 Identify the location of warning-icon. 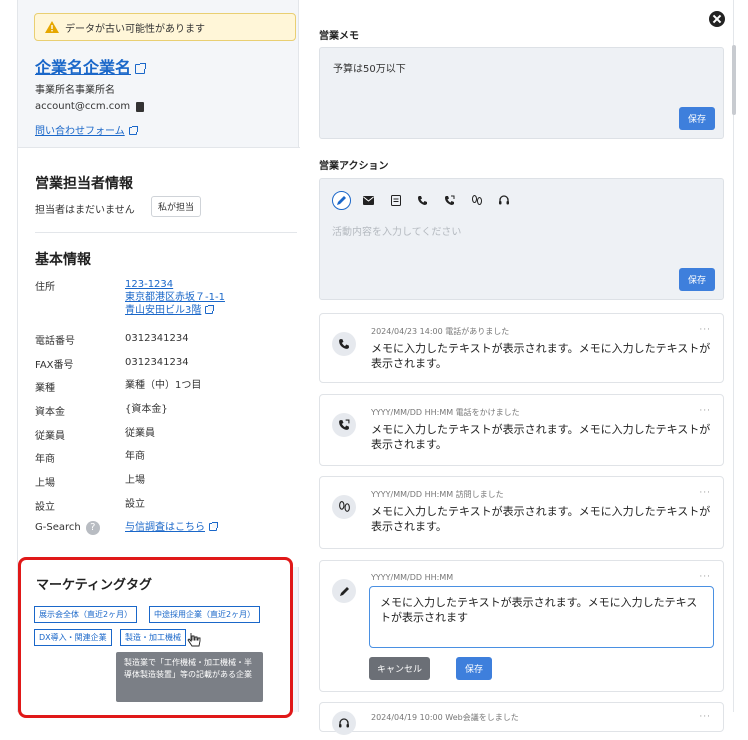
(52, 27).